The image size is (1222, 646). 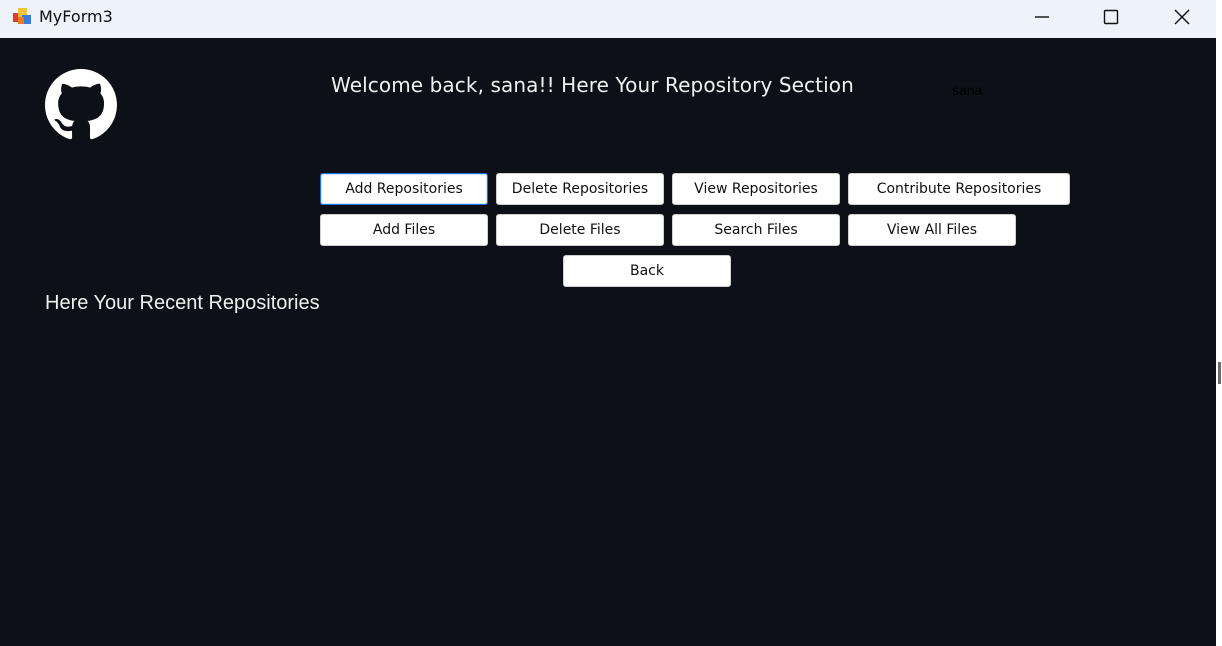 I want to click on close-button, so click(x=1182, y=17).